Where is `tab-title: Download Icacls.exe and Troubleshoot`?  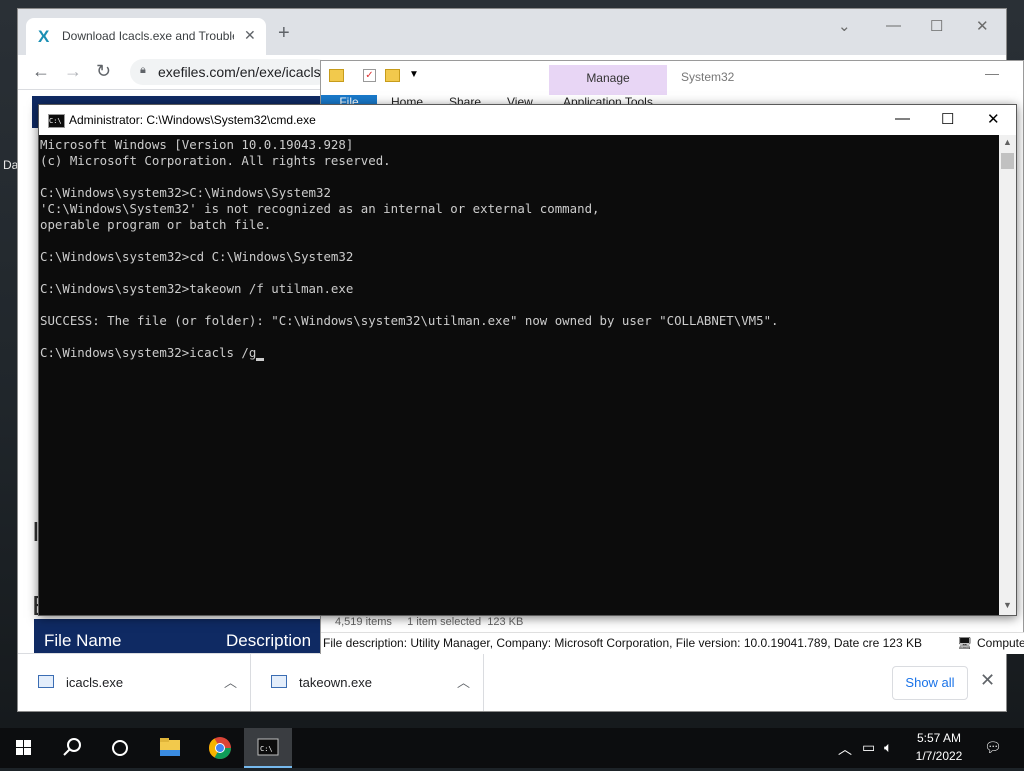
tab-title: Download Icacls.exe and Troubleshoot is located at coordinates (148, 36).